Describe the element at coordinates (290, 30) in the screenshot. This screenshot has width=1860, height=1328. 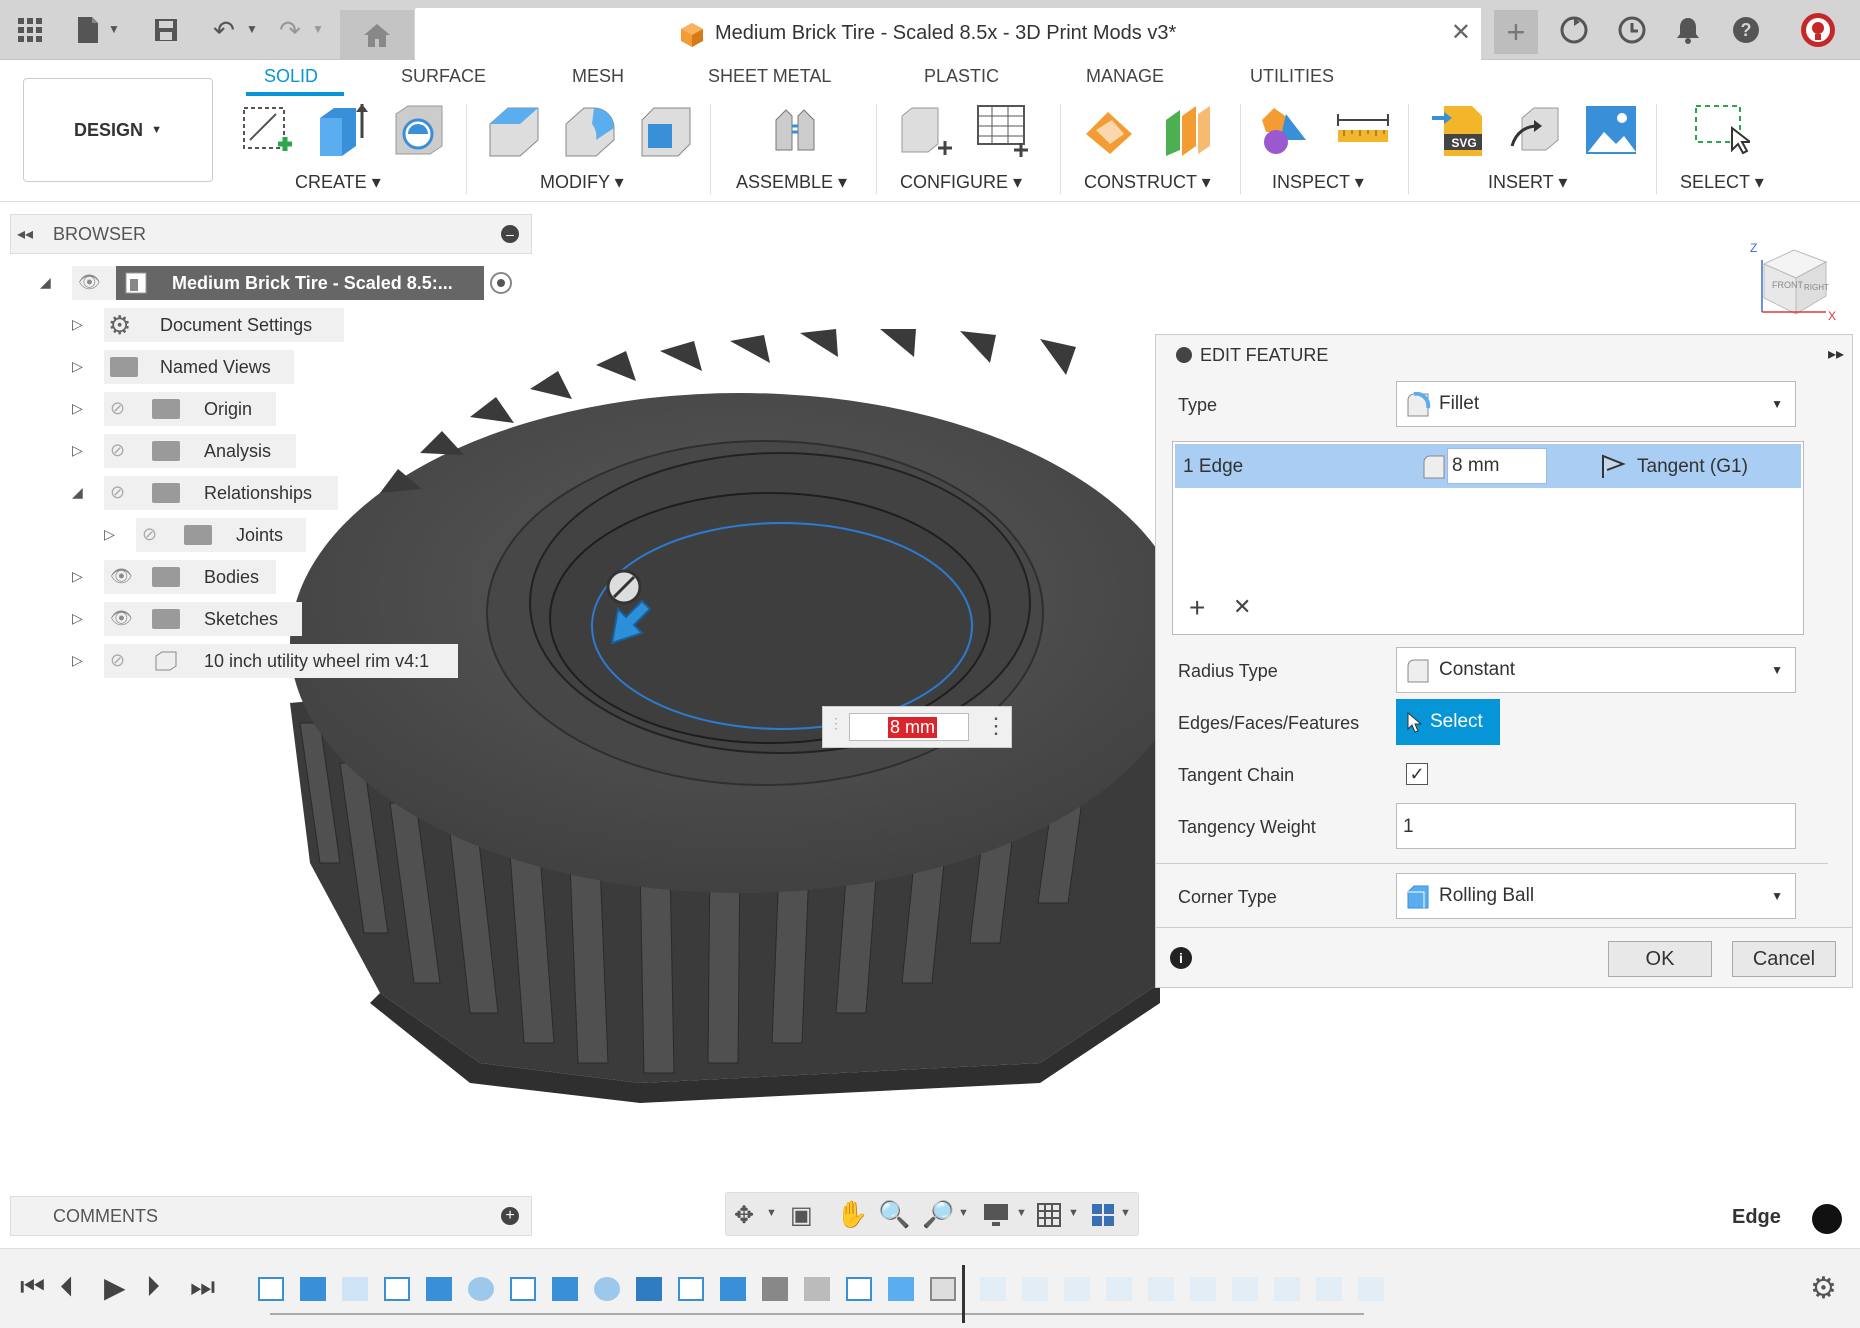
I see `redo-icon: ↷` at that location.